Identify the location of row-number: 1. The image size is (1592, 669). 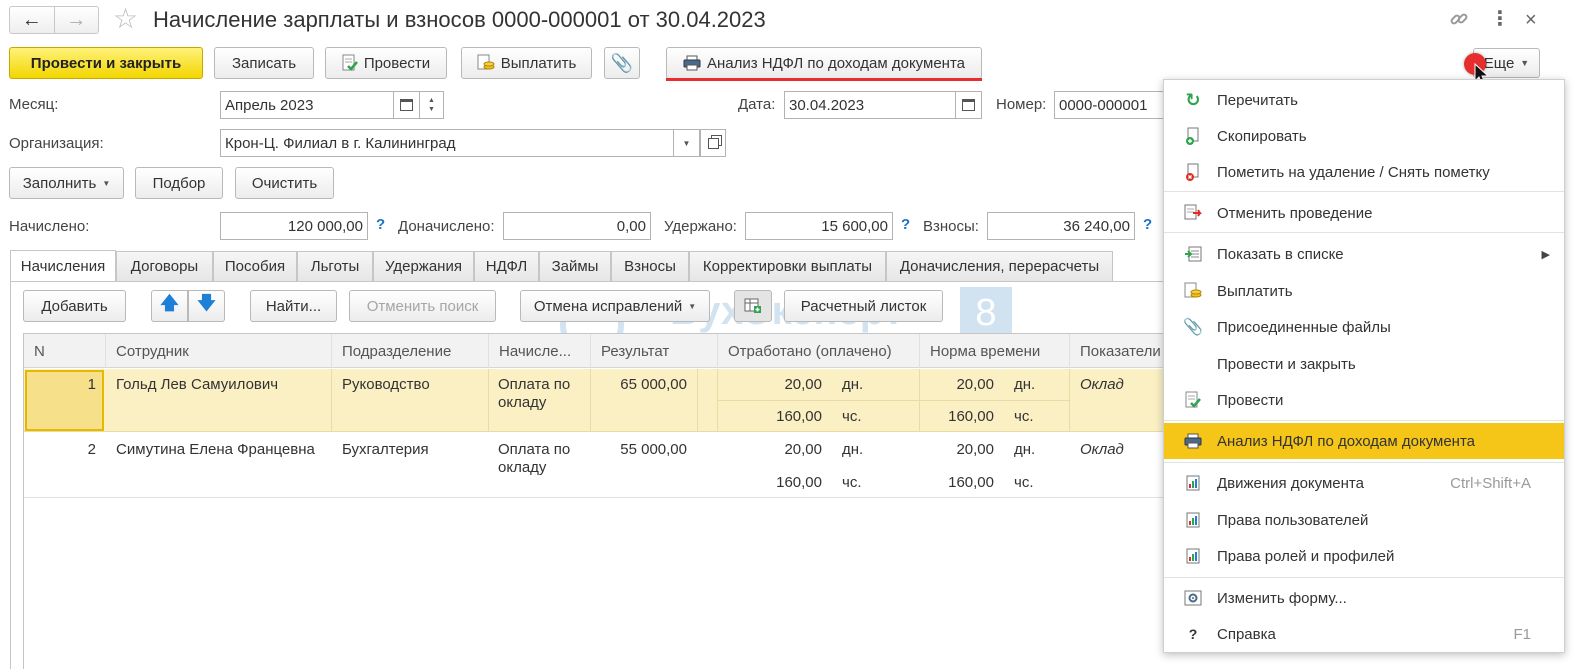
(91, 384).